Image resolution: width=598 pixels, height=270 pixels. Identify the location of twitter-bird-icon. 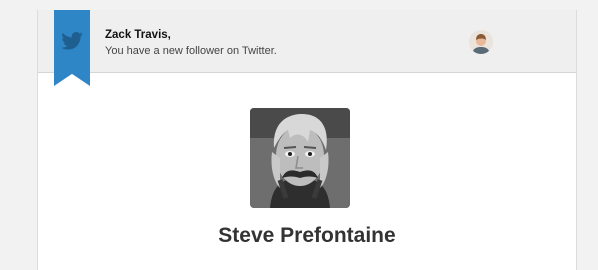
(72, 41).